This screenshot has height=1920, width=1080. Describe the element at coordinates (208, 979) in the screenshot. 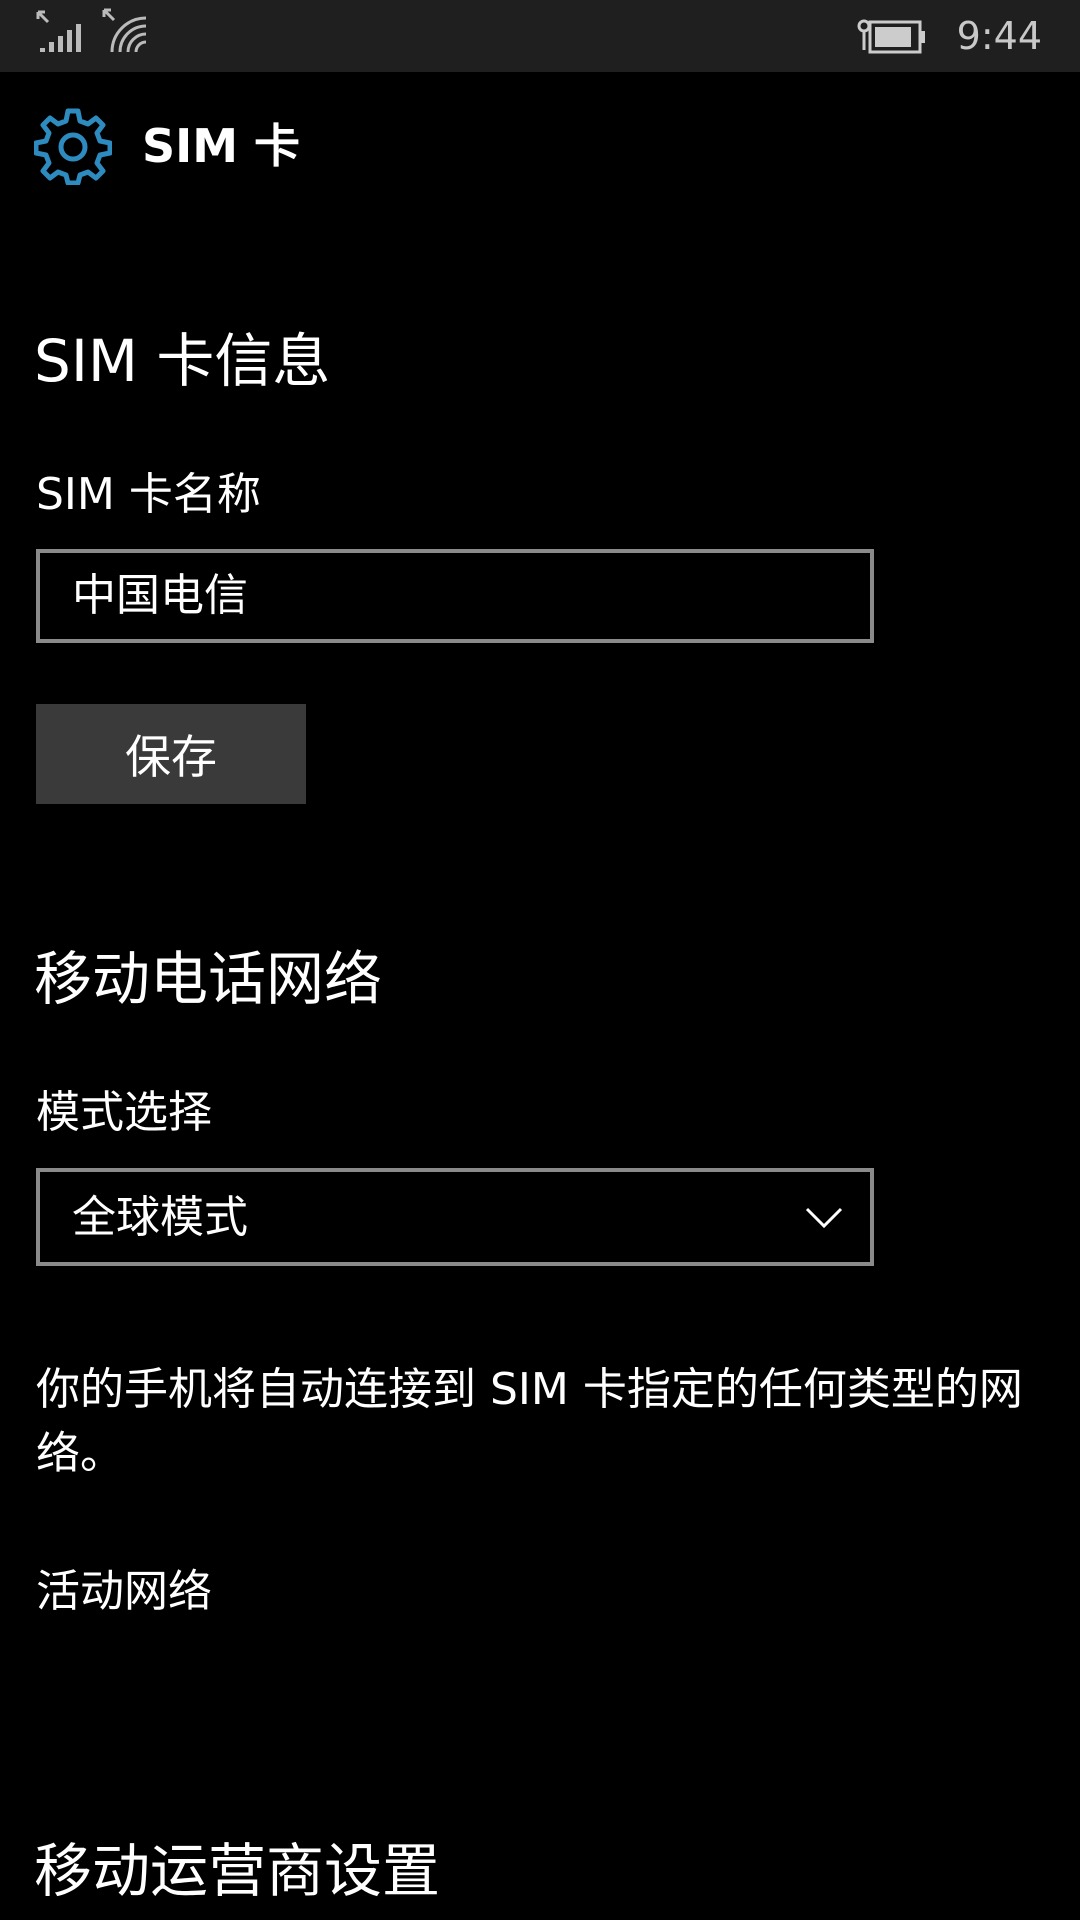

I see `cellular-heading: 移动电话网络` at that location.